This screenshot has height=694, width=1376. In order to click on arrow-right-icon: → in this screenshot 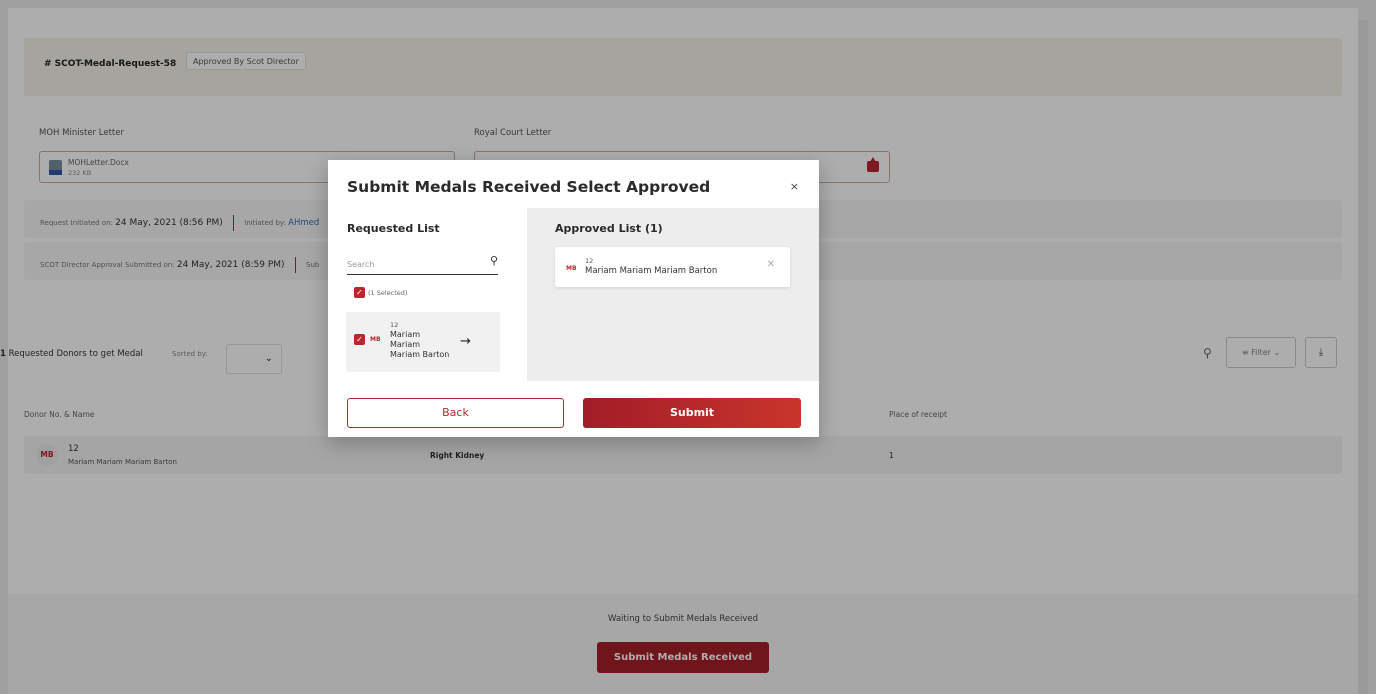, I will do `click(465, 341)`.